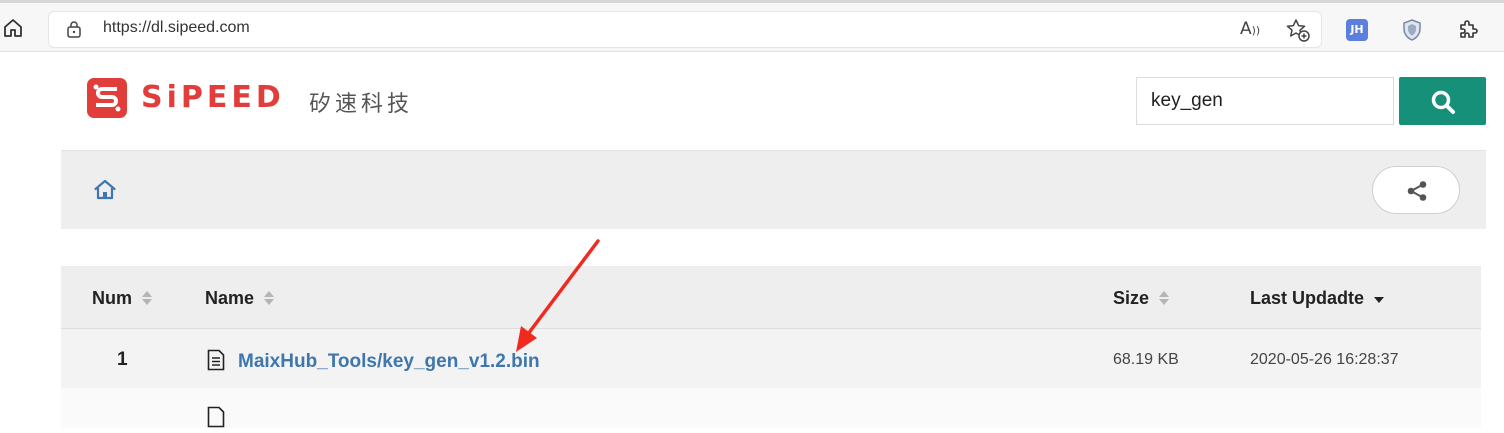 The height and width of the screenshot is (433, 1504). I want to click on profile-extension-icon: JH, so click(1357, 30).